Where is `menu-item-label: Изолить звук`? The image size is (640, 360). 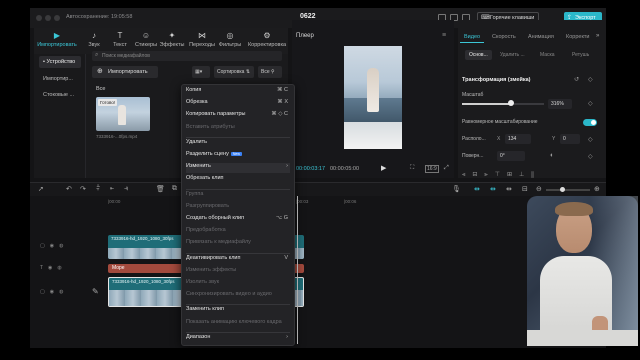 menu-item-label: Изолить звук is located at coordinates (203, 282).